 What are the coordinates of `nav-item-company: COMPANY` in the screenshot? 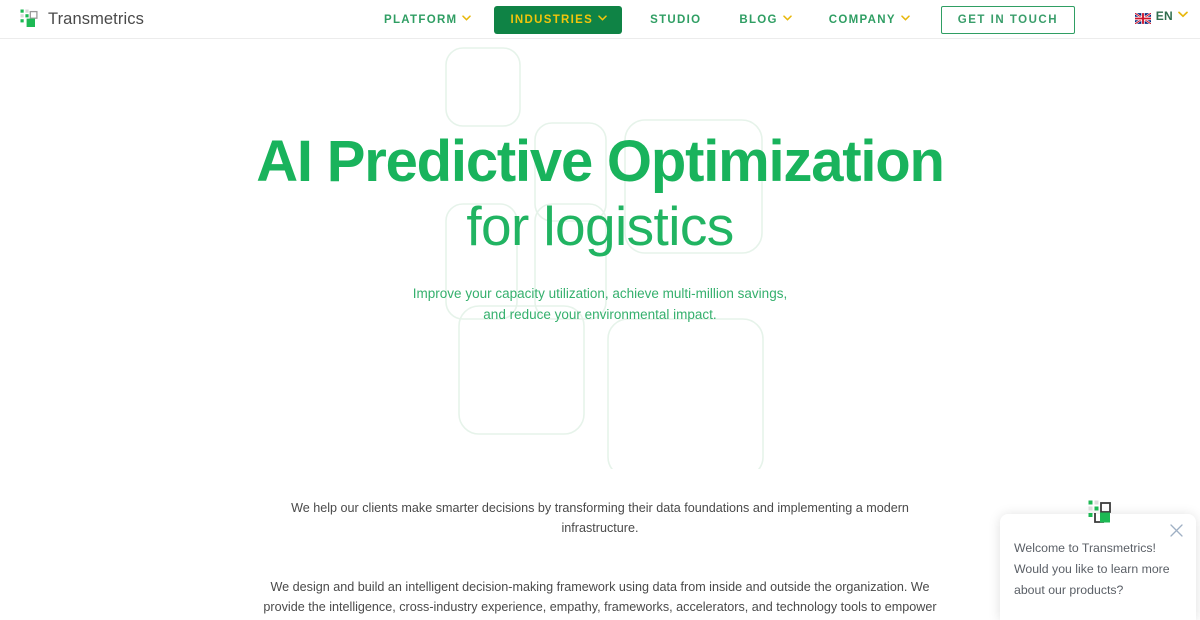 It's located at (869, 20).